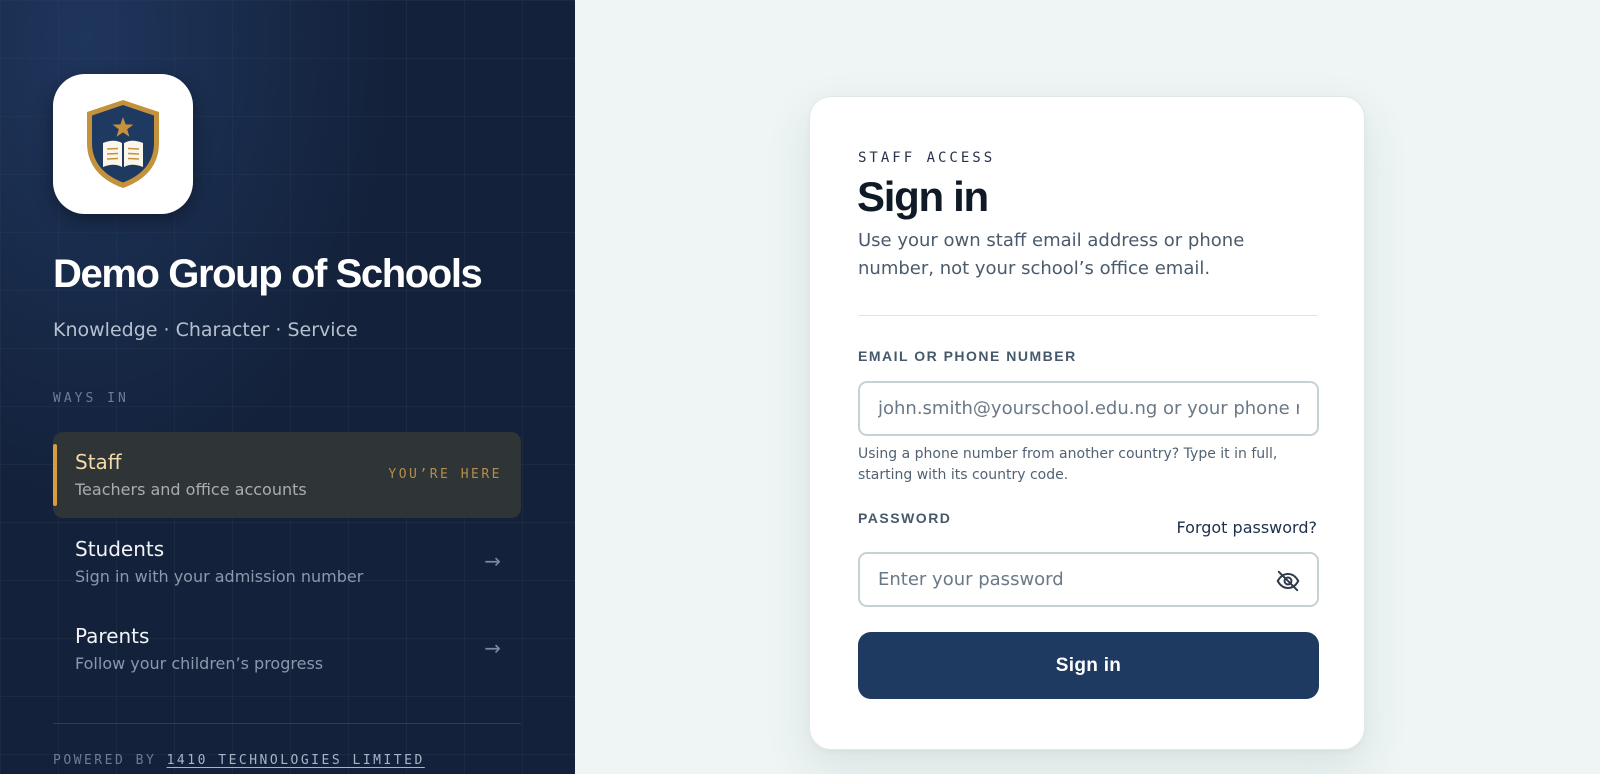 This screenshot has width=1600, height=774. I want to click on email-field, so click(1088, 408).